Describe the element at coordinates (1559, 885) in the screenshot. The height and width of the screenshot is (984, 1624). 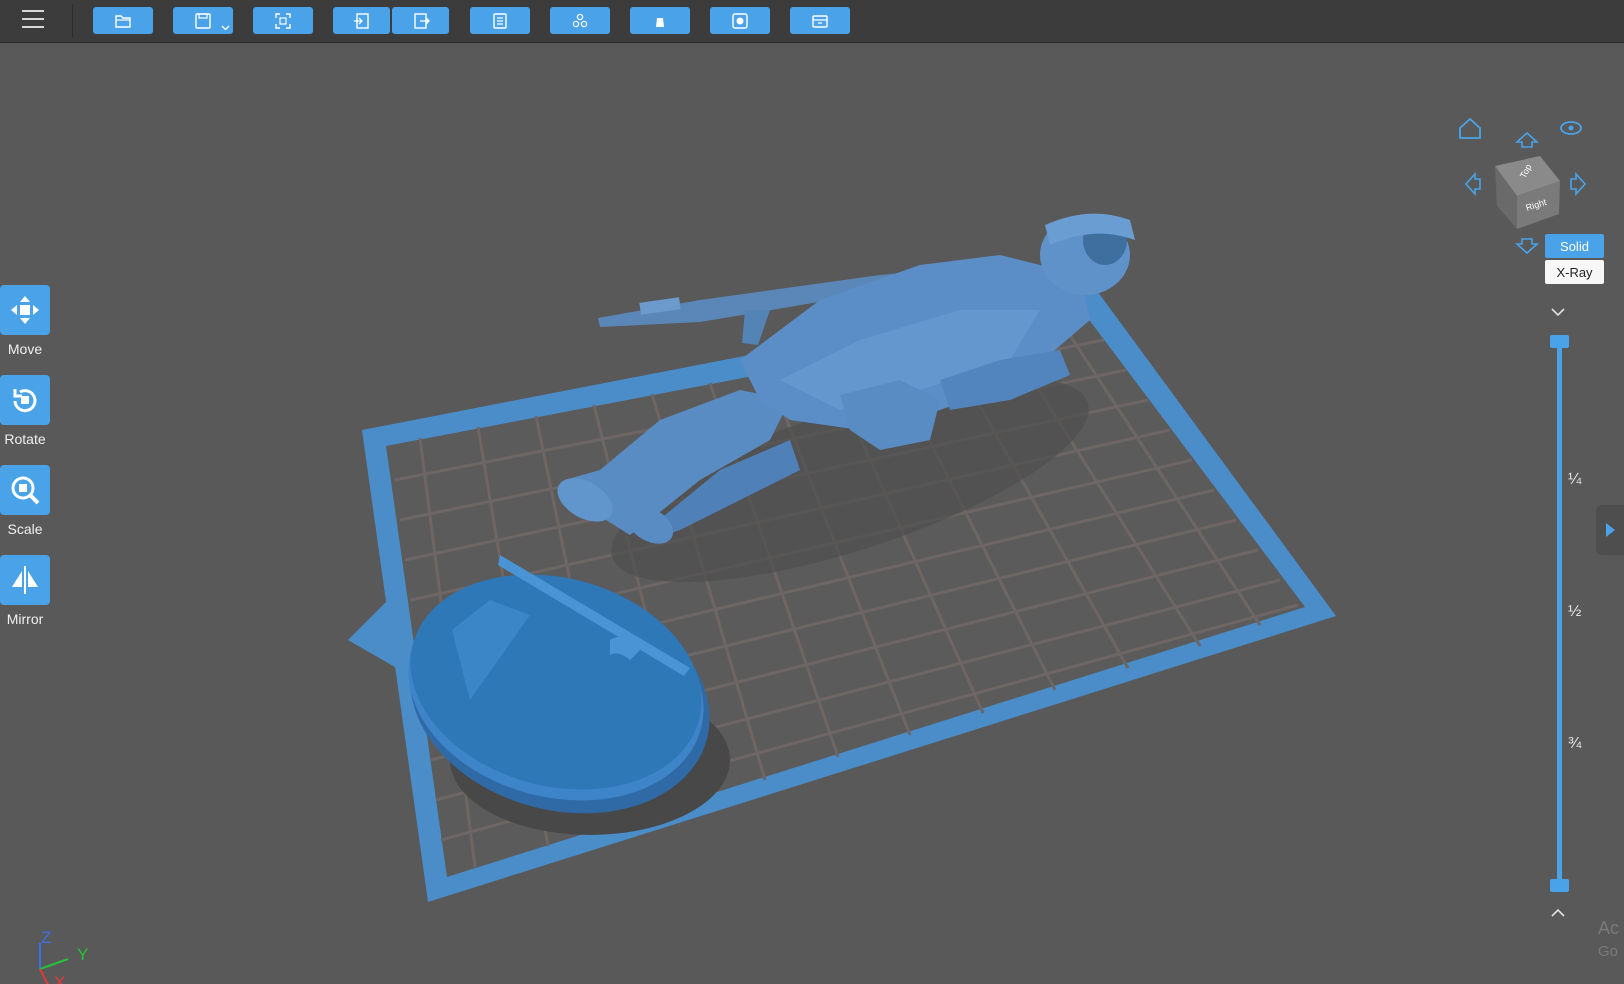
I see `layer-slider-bottom-handle` at that location.